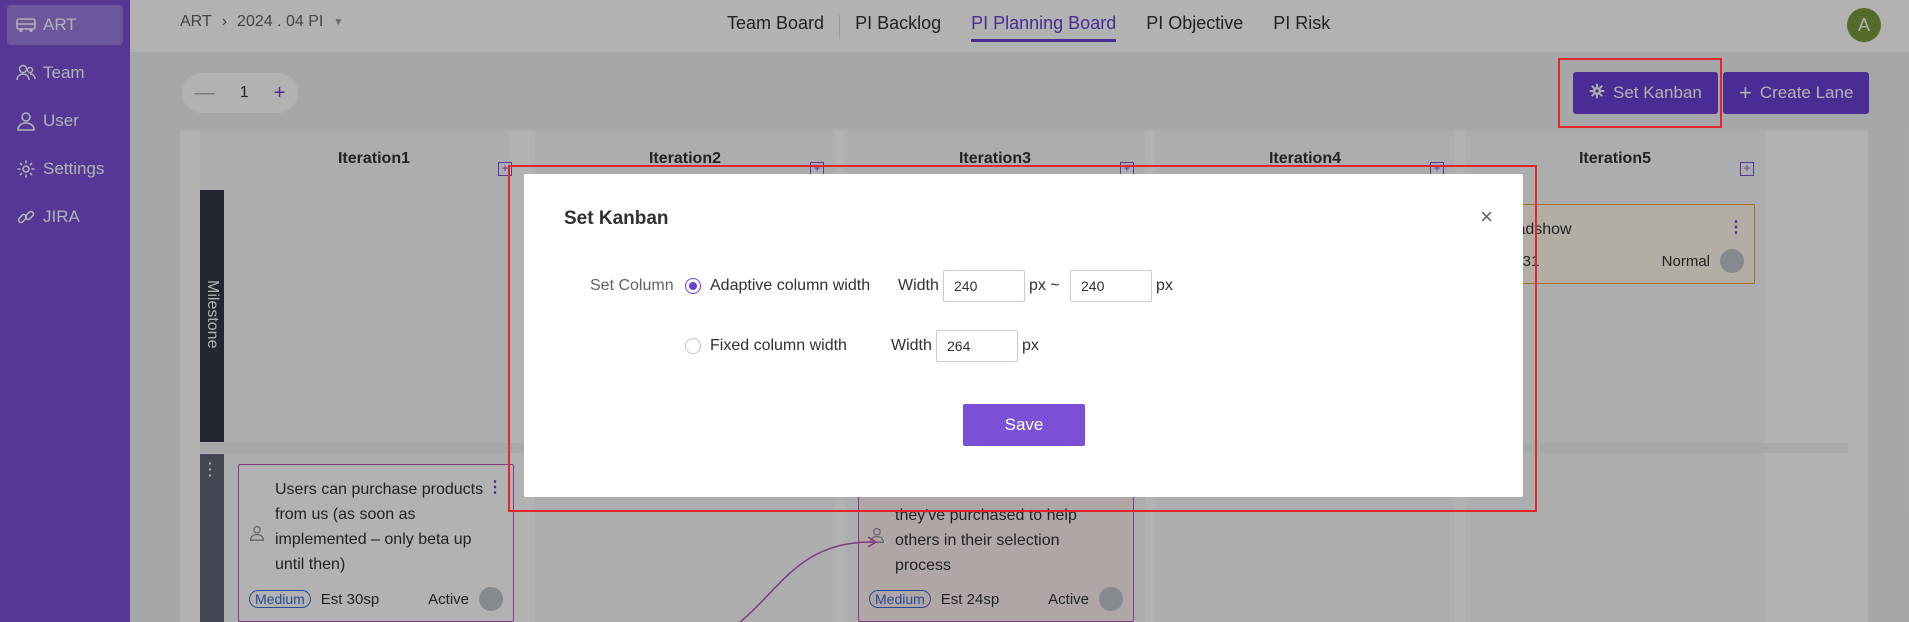 Image resolution: width=1909 pixels, height=622 pixels. I want to click on set-column-label: Set Column, so click(632, 285).